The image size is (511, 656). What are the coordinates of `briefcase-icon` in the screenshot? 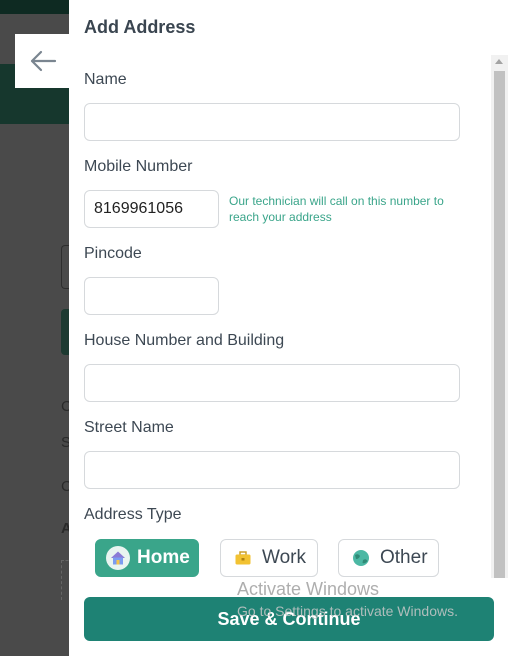 It's located at (243, 558).